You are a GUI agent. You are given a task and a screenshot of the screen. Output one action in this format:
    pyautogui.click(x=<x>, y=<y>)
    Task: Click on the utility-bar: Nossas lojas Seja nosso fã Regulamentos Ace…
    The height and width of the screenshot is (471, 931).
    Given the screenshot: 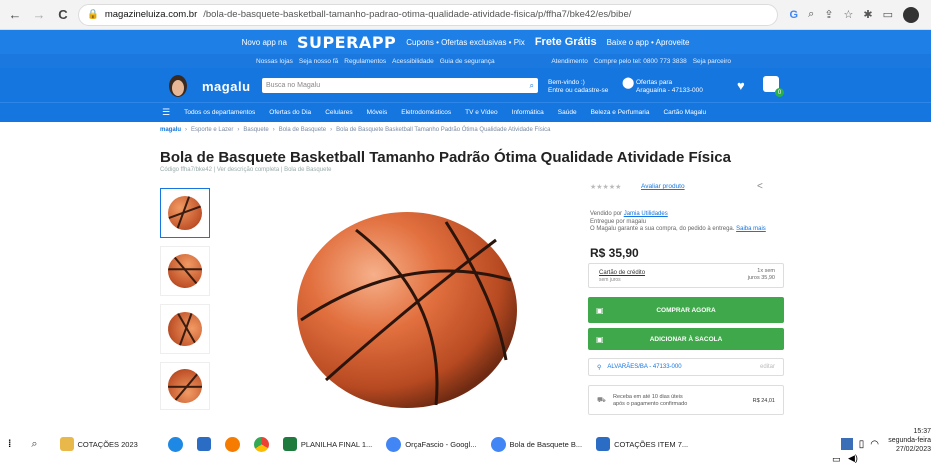 What is the action you would take?
    pyautogui.click(x=465, y=61)
    